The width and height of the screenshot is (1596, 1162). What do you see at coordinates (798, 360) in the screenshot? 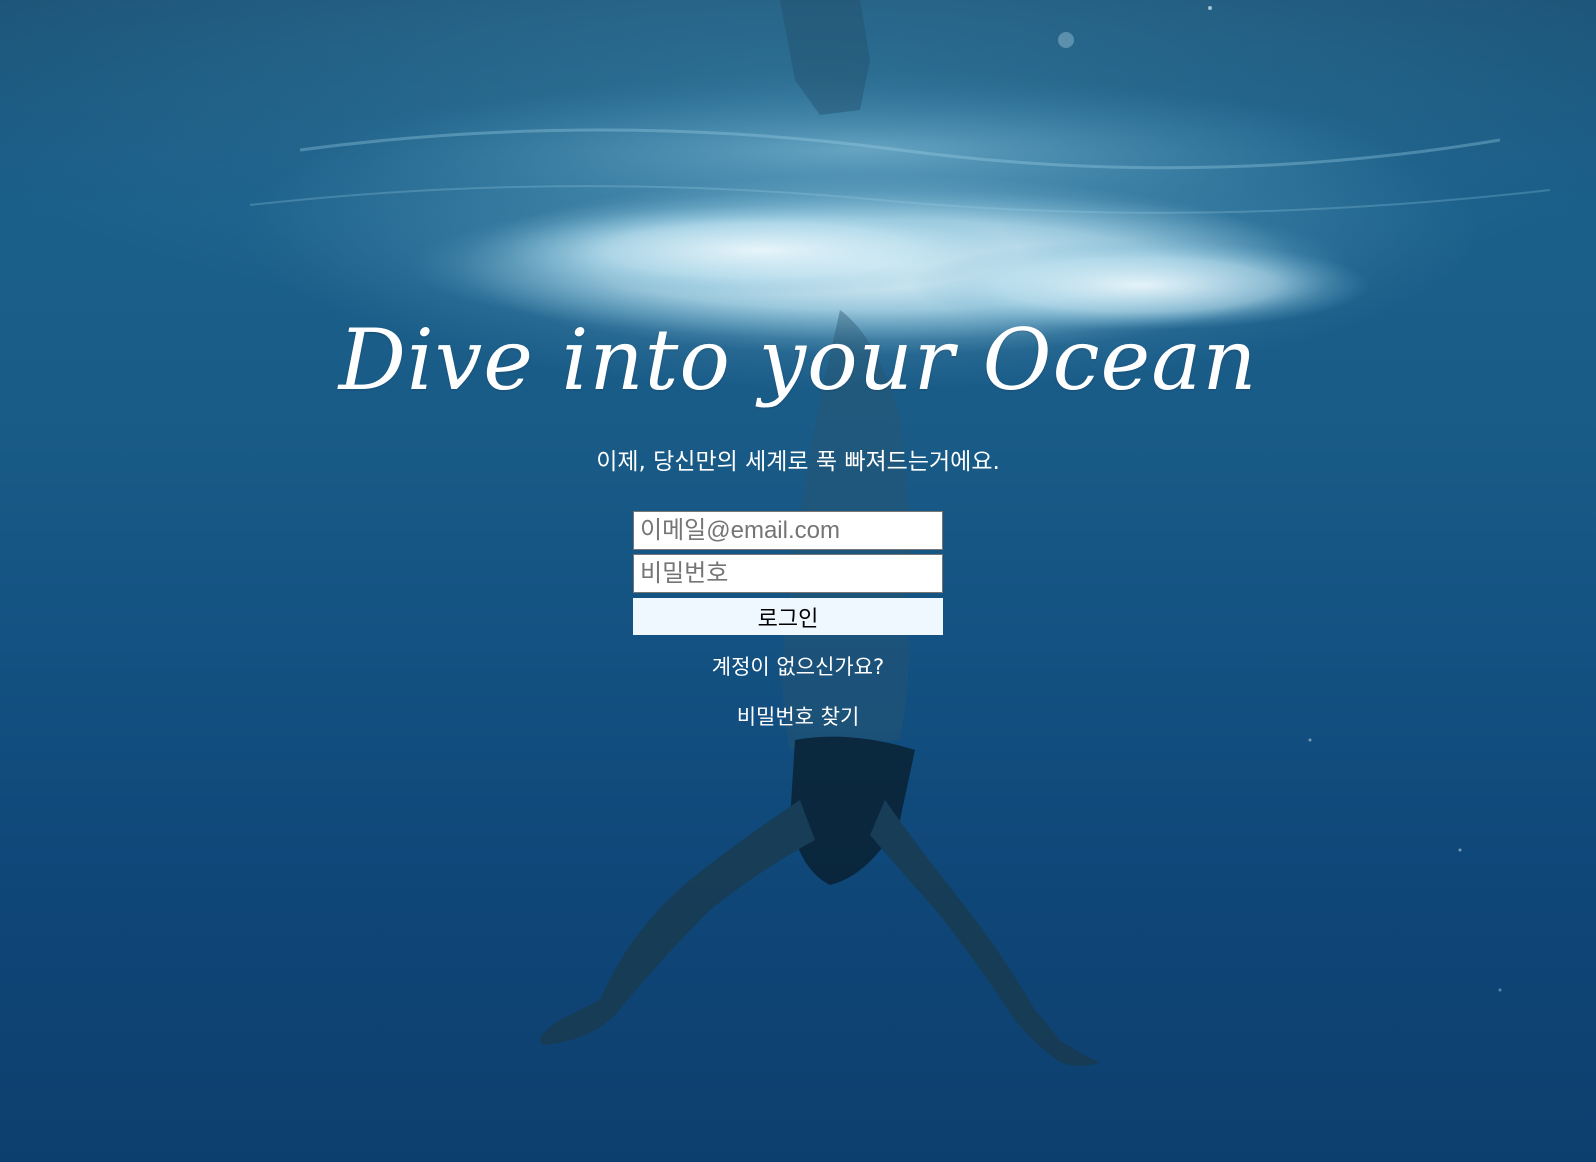
I see `hero-title: Dive into your Ocean` at bounding box center [798, 360].